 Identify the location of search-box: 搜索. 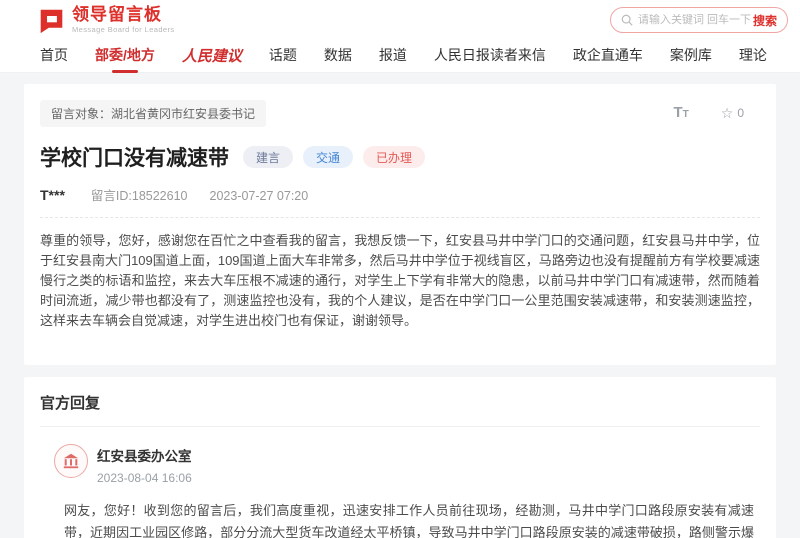
(699, 20).